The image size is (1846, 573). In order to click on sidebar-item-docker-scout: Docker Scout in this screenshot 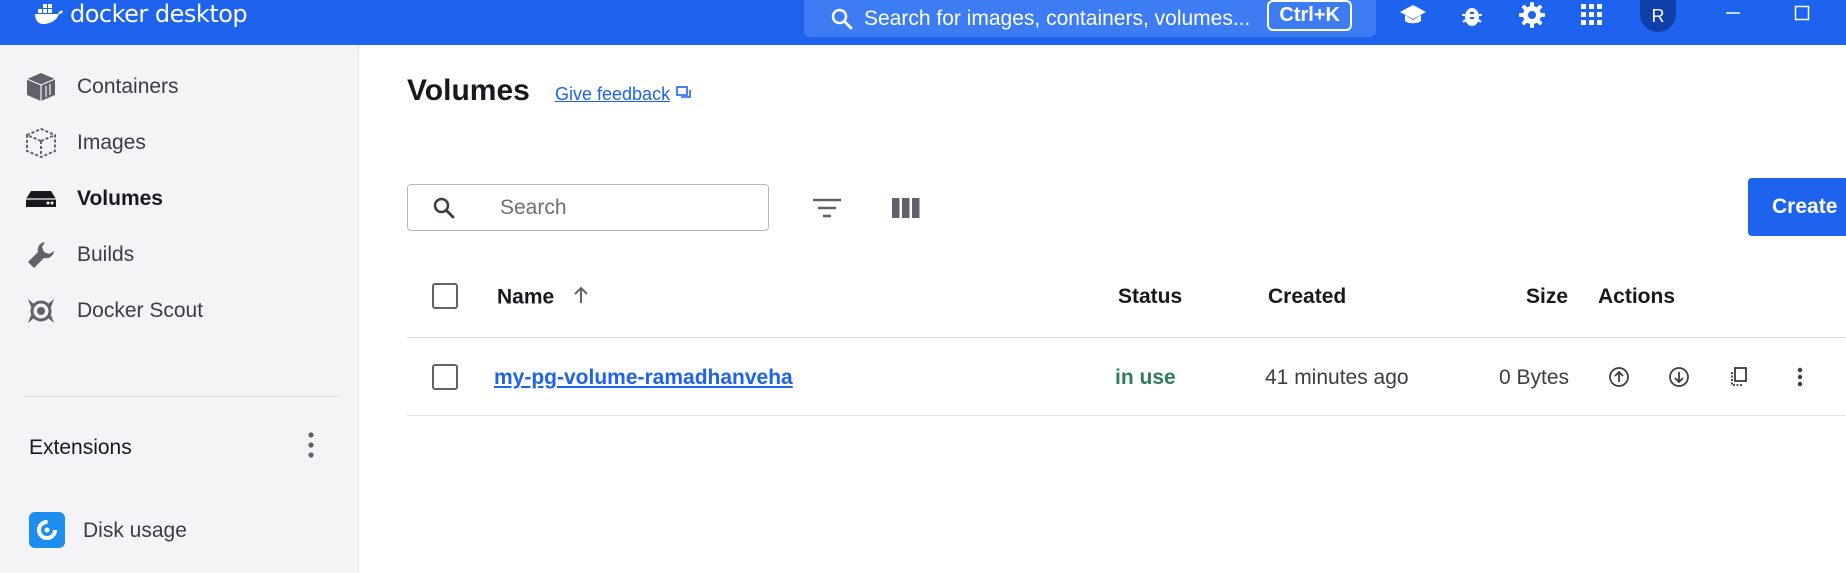, I will do `click(179, 311)`.